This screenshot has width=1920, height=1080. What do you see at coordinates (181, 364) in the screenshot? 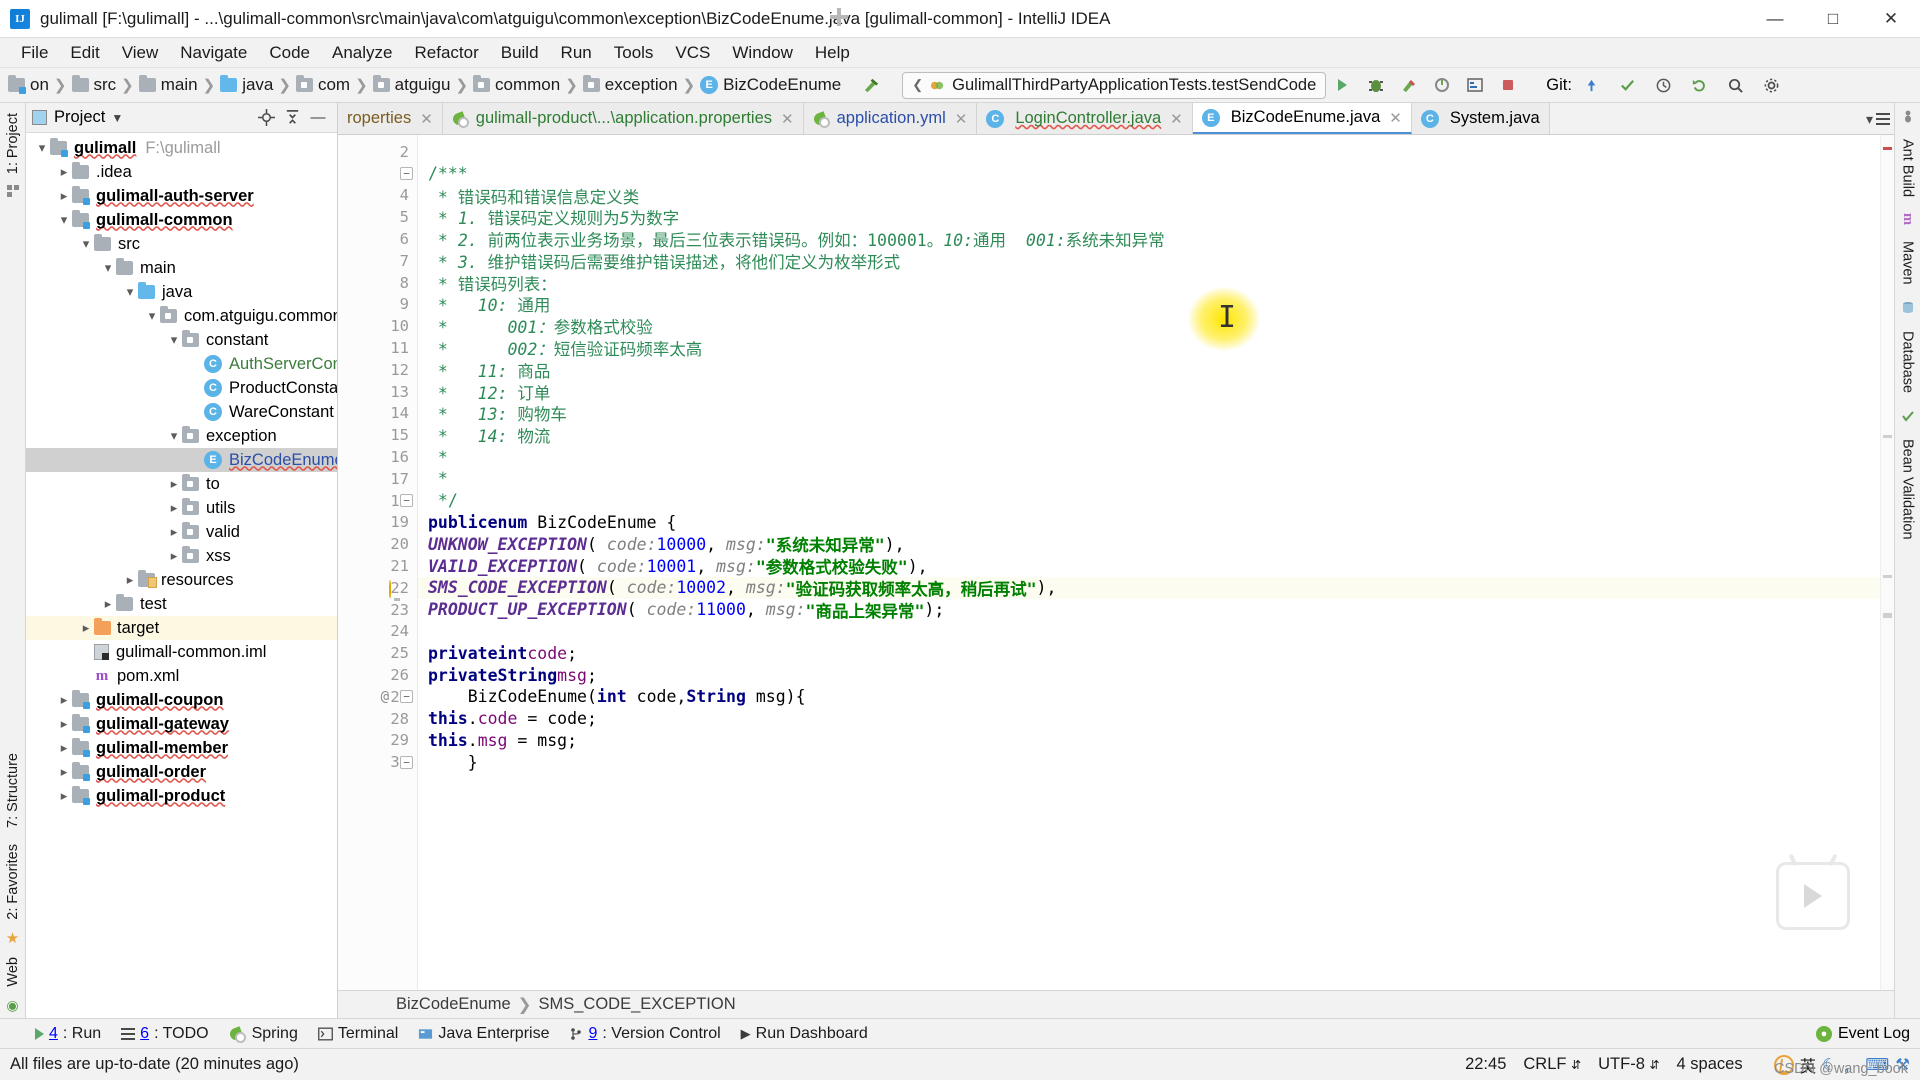
I see `tree-node-authserverconst: C AuthServerConst` at bounding box center [181, 364].